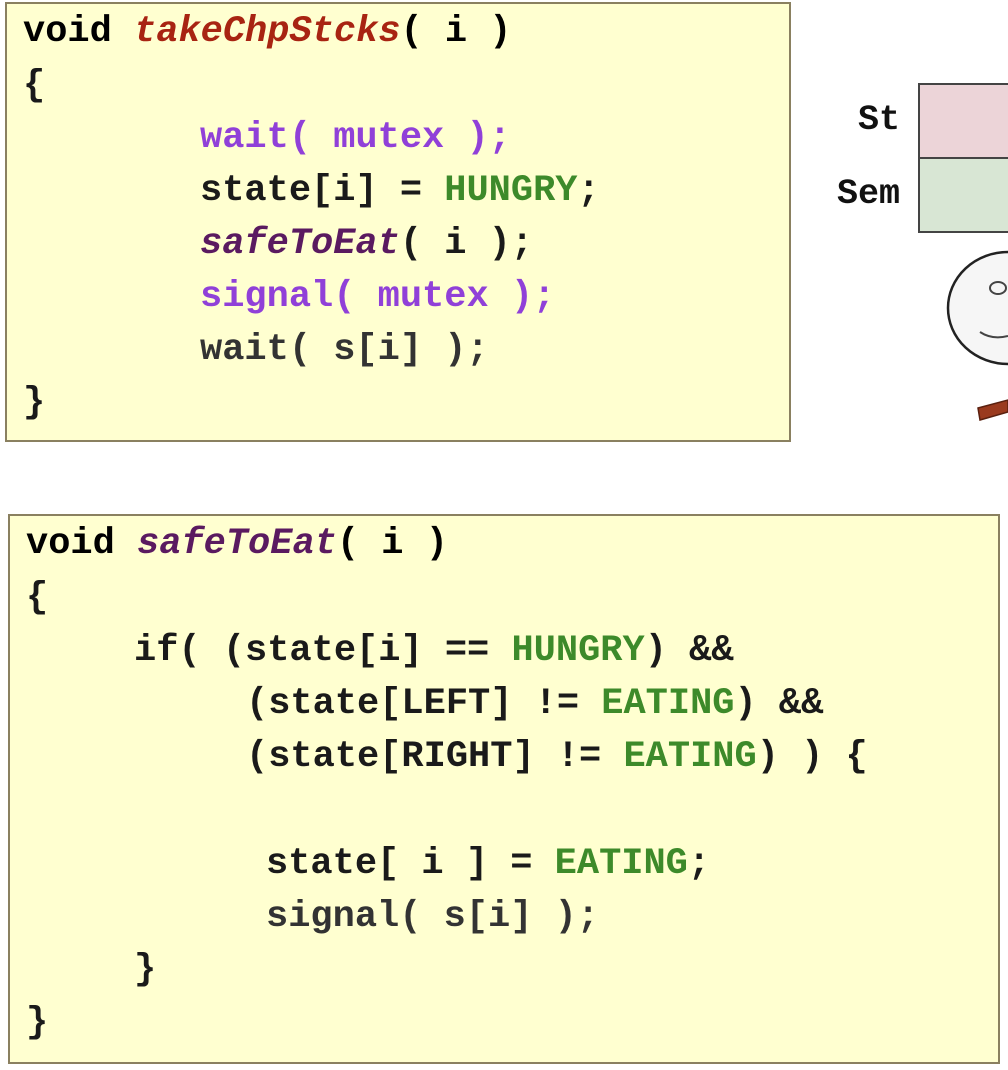 This screenshot has width=1008, height=1070. What do you see at coordinates (322, 191) in the screenshot?
I see `state-assign: state[i] =` at bounding box center [322, 191].